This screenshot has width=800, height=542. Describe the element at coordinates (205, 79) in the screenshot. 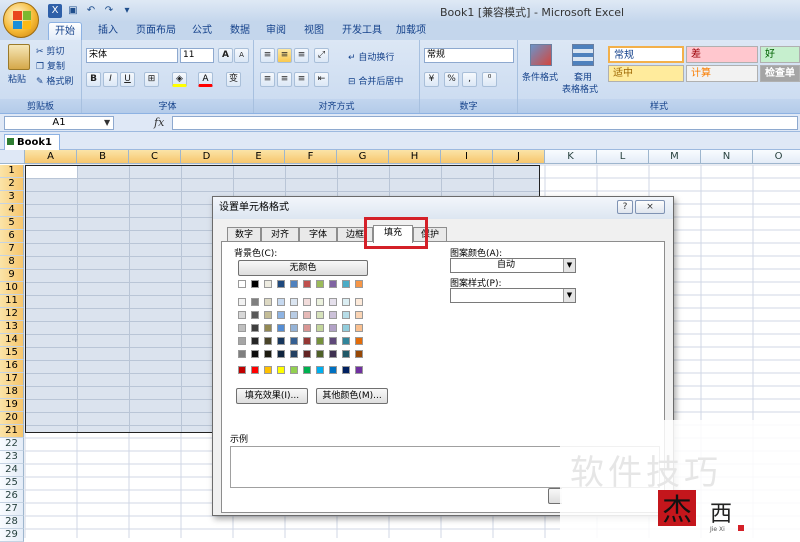

I see `font-color-button: A` at that location.